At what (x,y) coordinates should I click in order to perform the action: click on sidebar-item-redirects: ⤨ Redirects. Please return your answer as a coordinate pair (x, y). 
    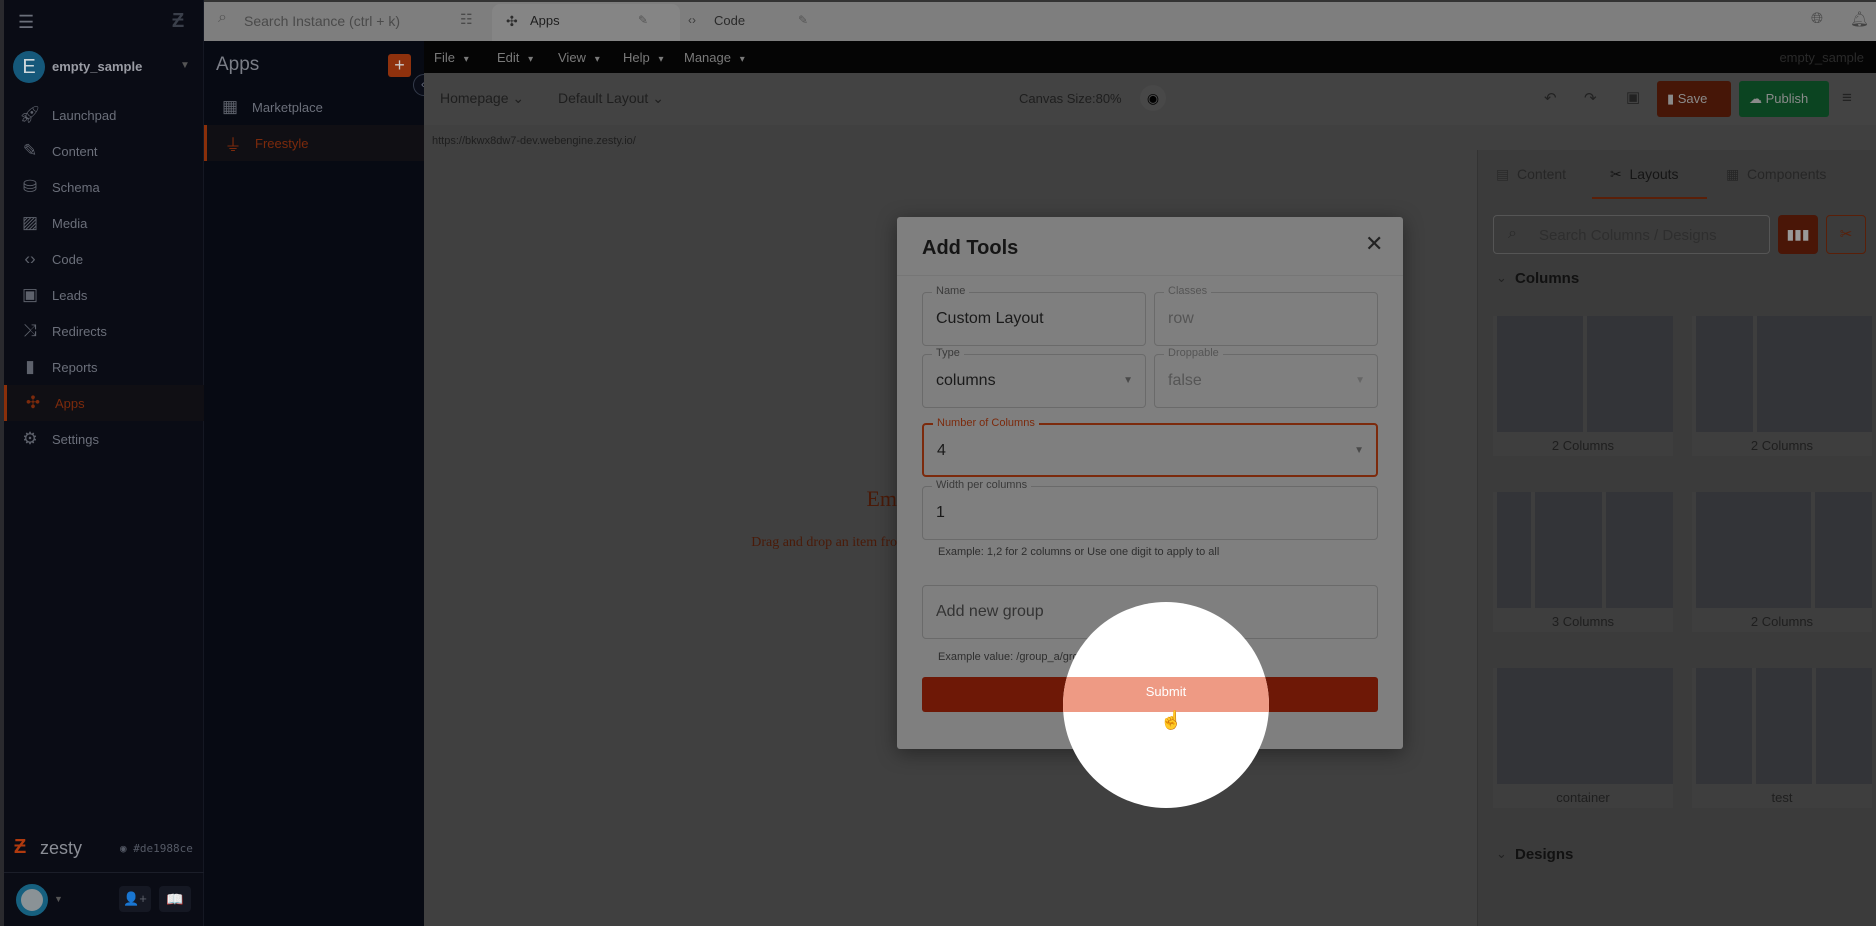
    Looking at the image, I should click on (104, 331).